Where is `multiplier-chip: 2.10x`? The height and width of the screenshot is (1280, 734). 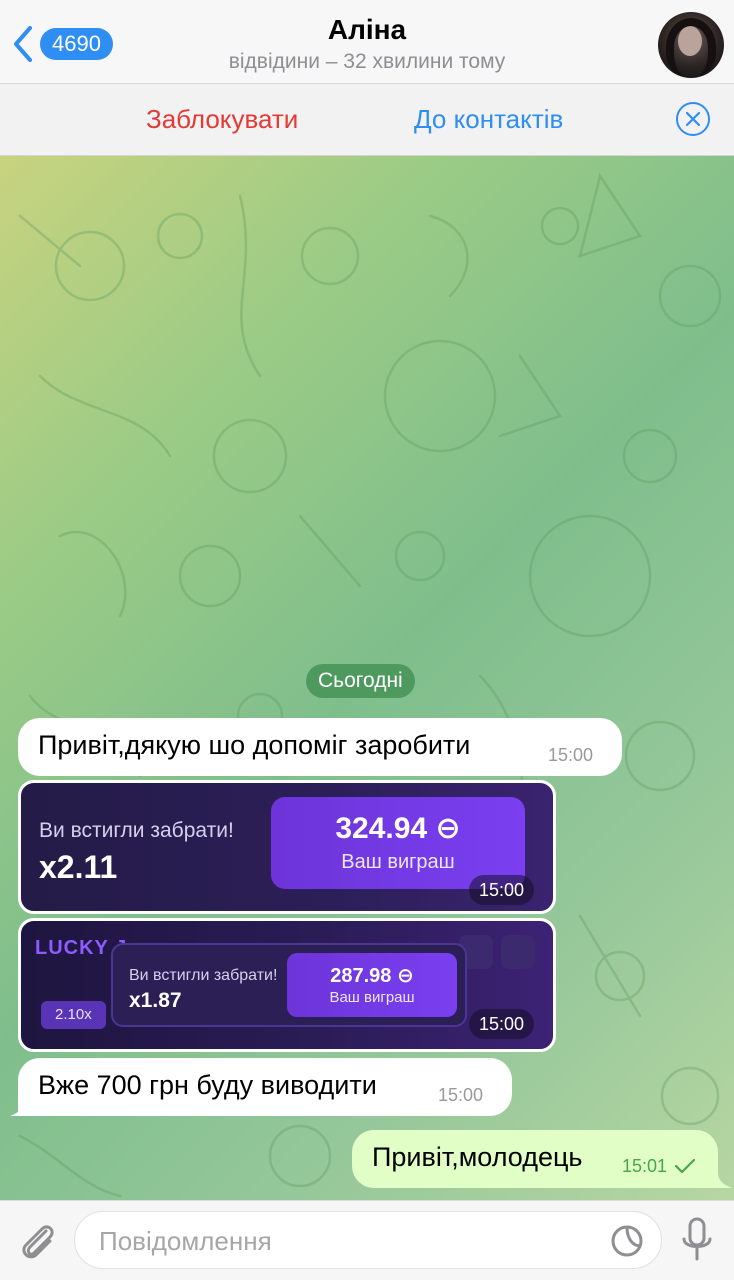
multiplier-chip: 2.10x is located at coordinates (73, 1015).